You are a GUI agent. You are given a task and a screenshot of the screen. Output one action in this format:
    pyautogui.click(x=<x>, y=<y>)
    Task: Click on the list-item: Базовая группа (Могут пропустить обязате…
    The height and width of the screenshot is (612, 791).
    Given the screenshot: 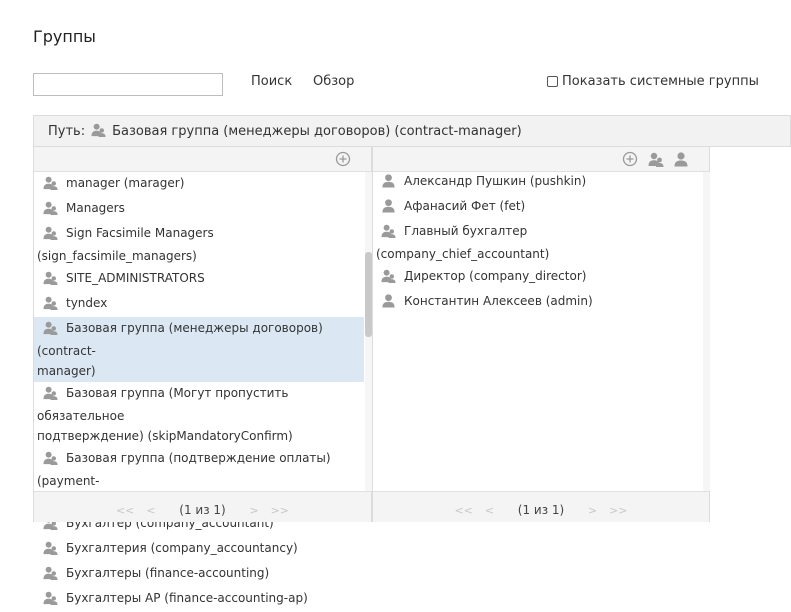 What is the action you would take?
    pyautogui.click(x=199, y=414)
    